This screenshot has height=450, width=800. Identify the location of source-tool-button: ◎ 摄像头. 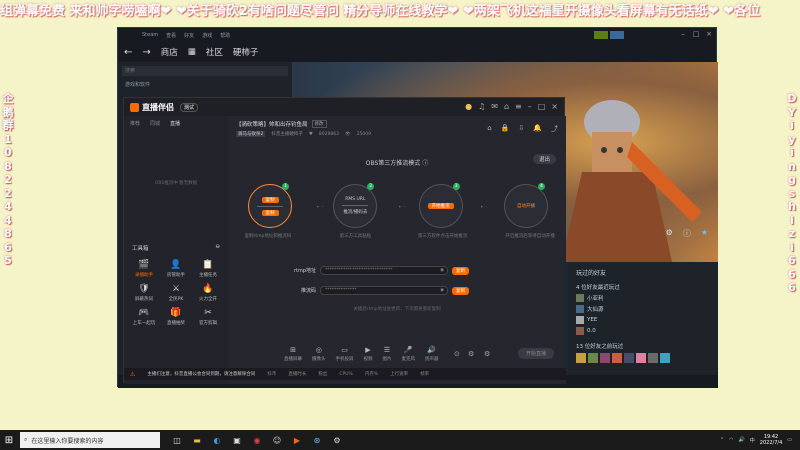
(319, 354).